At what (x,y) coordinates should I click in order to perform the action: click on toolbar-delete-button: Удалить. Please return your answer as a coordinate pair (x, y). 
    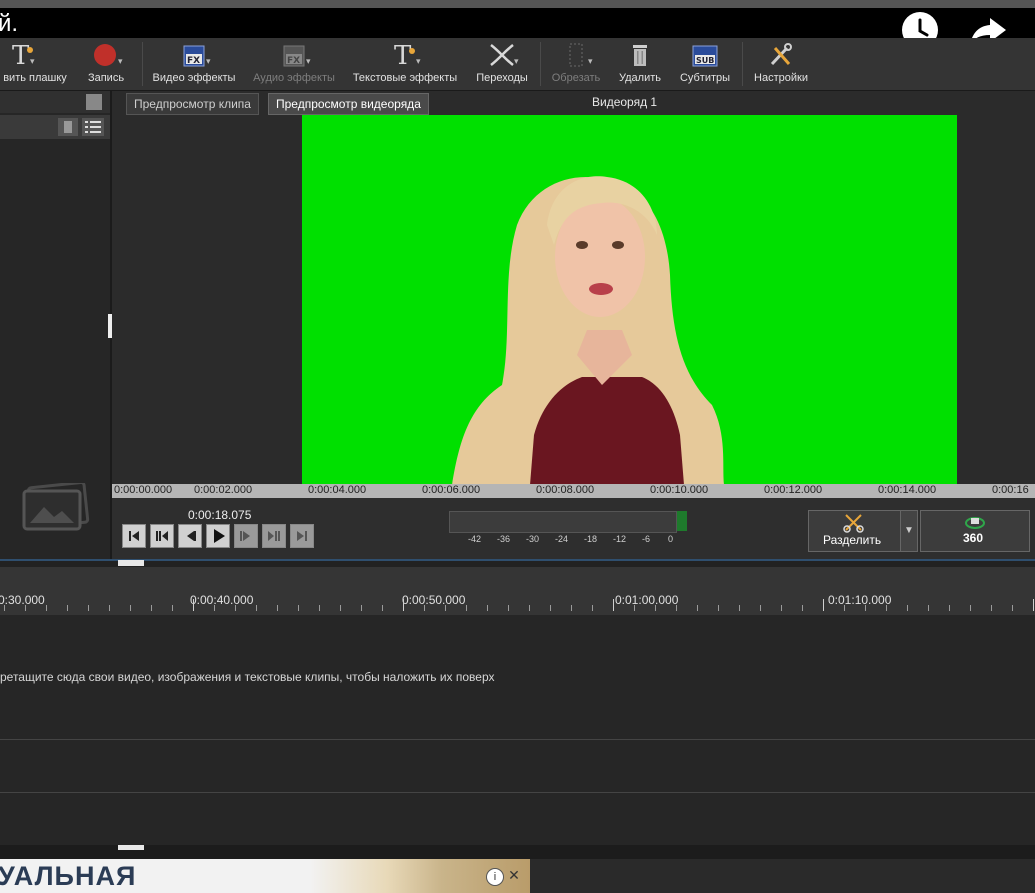
    Looking at the image, I should click on (640, 64).